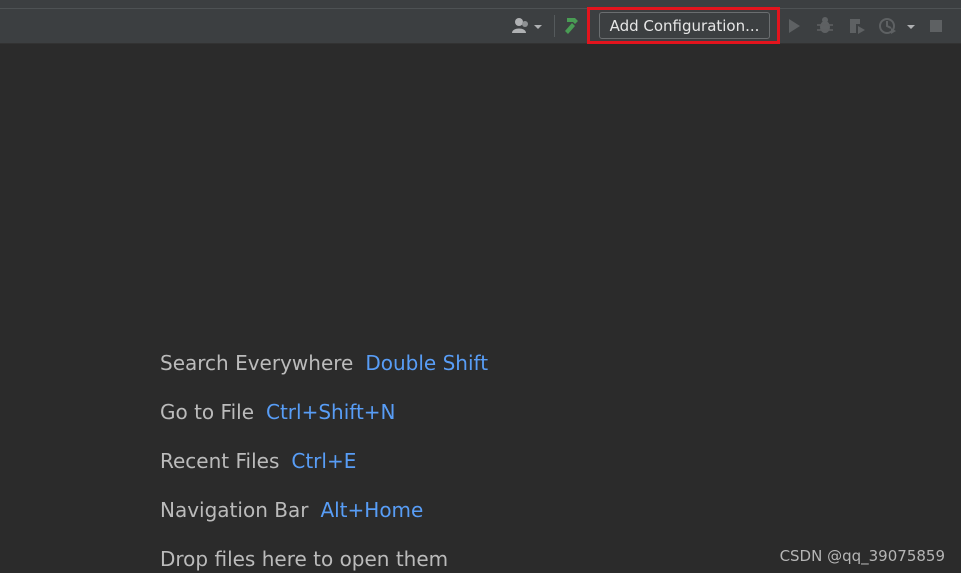 This screenshot has height=573, width=961. I want to click on profile-icon, so click(897, 26).